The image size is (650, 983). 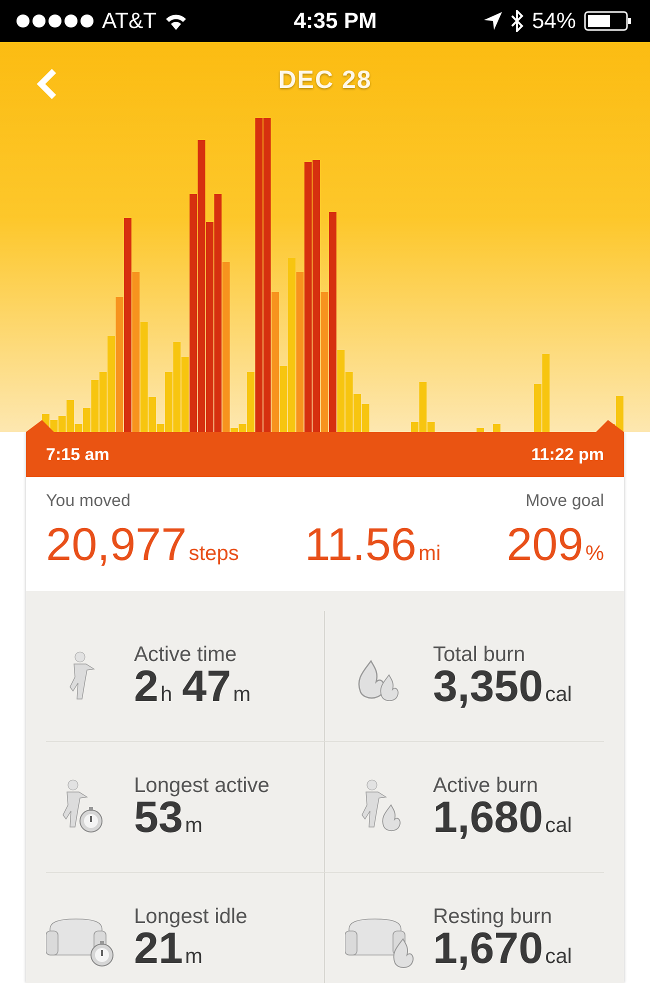 What do you see at coordinates (325, 80) in the screenshot?
I see `date-title: DEC 28` at bounding box center [325, 80].